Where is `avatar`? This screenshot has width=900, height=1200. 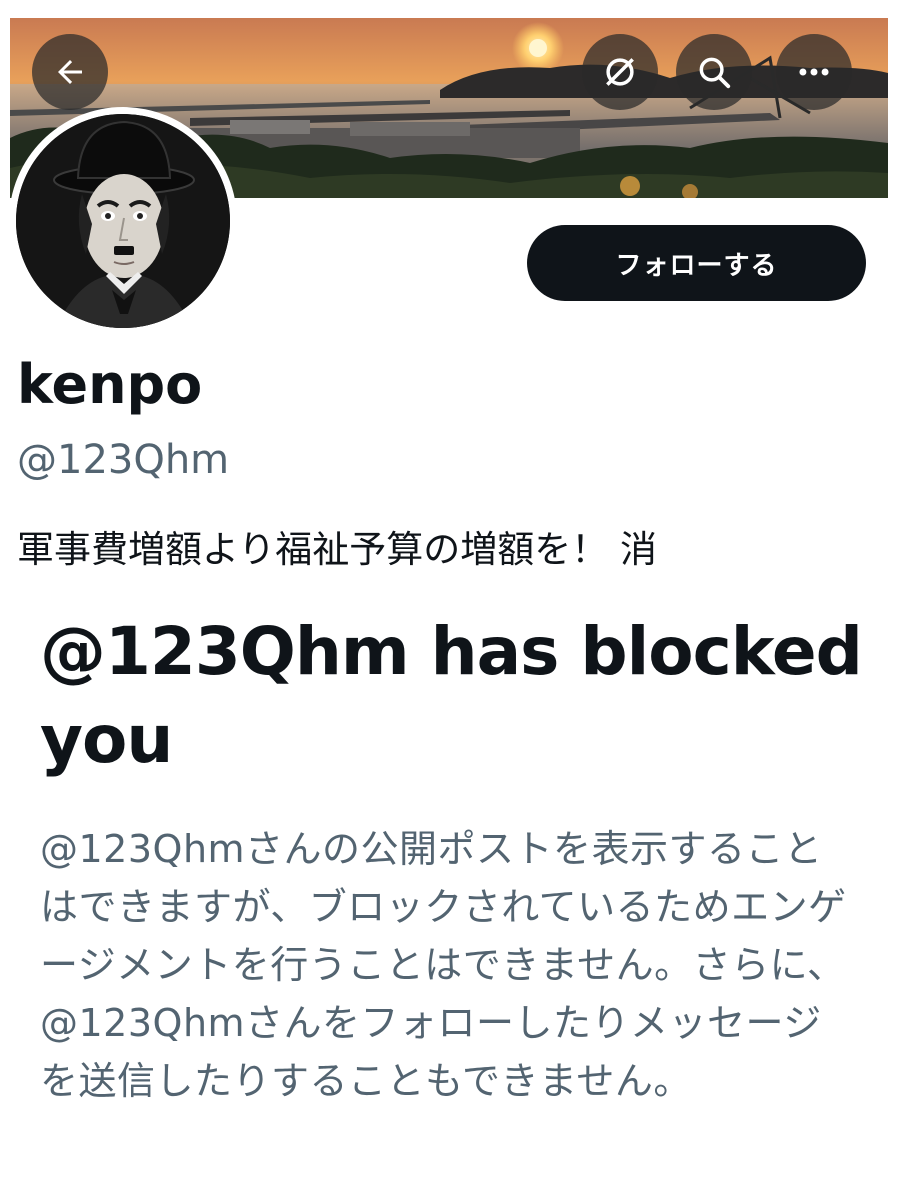
avatar is located at coordinates (123, 221).